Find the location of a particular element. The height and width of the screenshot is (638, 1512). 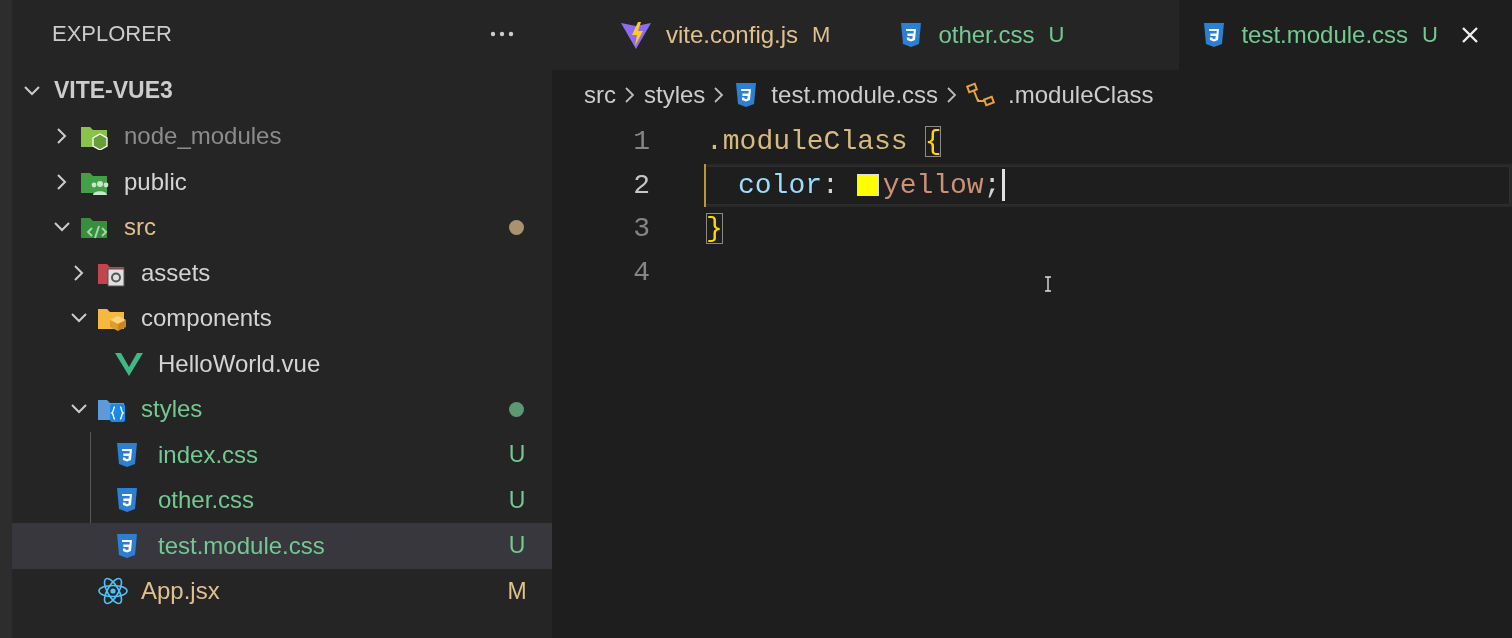

file-item: test.module.css U is located at coordinates (282, 546).